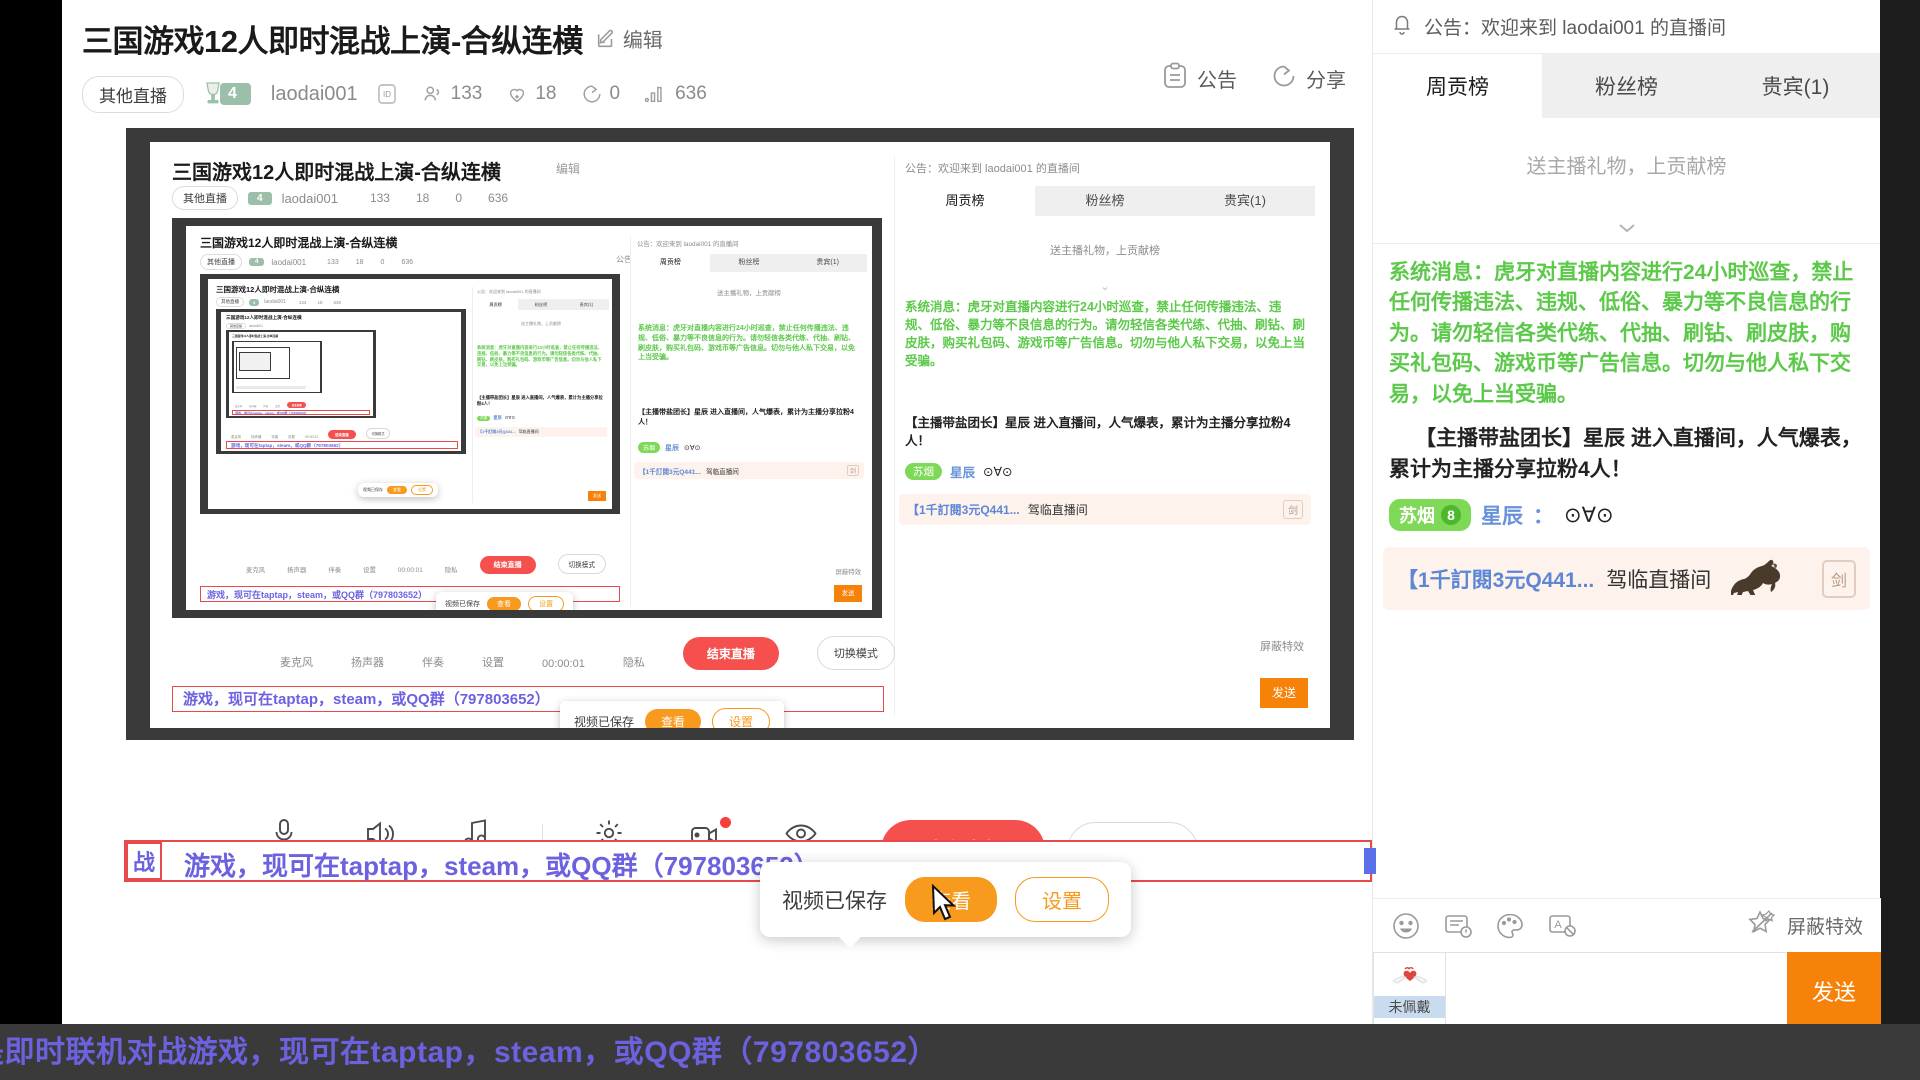 This screenshot has width=1920, height=1080. I want to click on marquee-overlay-box: 战 游戏，现可在taptap，steam，或QQ群（797803652）, so click(750, 861).